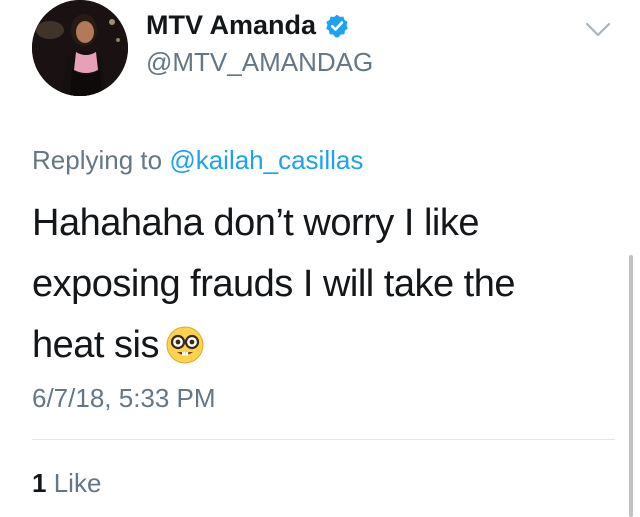  What do you see at coordinates (598, 30) in the screenshot?
I see `chevron-down-icon` at bounding box center [598, 30].